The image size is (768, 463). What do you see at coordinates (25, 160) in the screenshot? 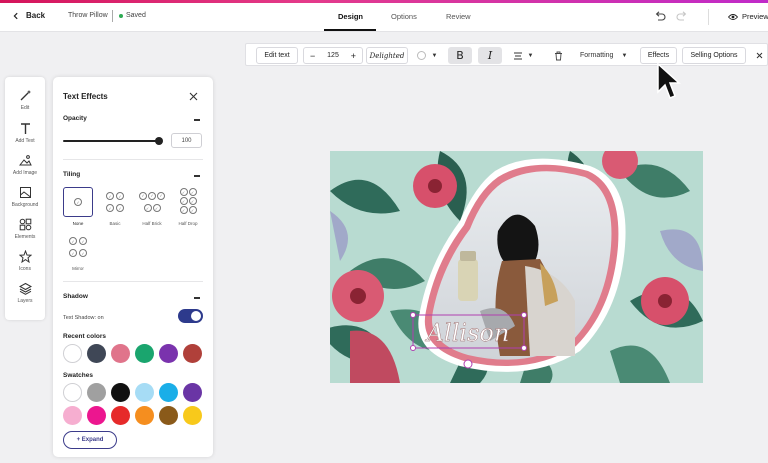
I see `image-icon` at bounding box center [25, 160].